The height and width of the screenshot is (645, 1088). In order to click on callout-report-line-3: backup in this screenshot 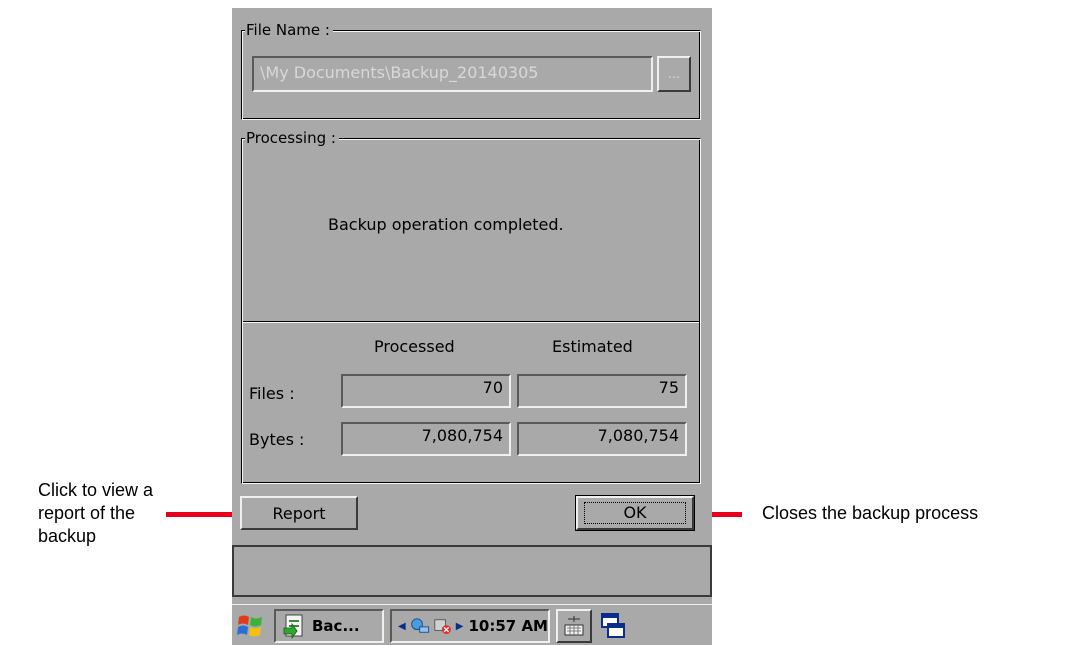, I will do `click(67, 536)`.